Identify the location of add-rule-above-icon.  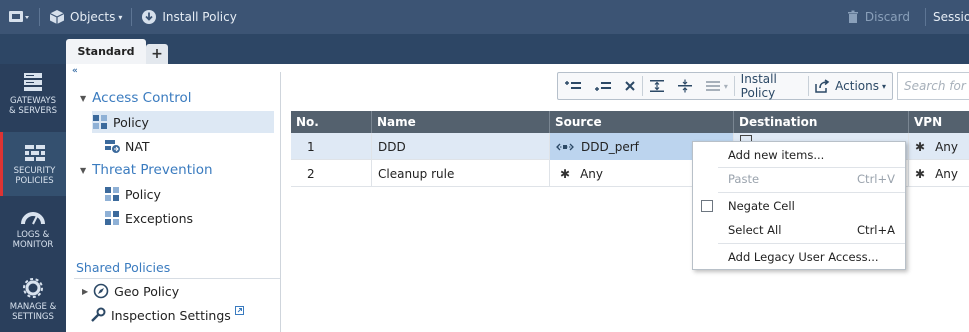
(573, 85).